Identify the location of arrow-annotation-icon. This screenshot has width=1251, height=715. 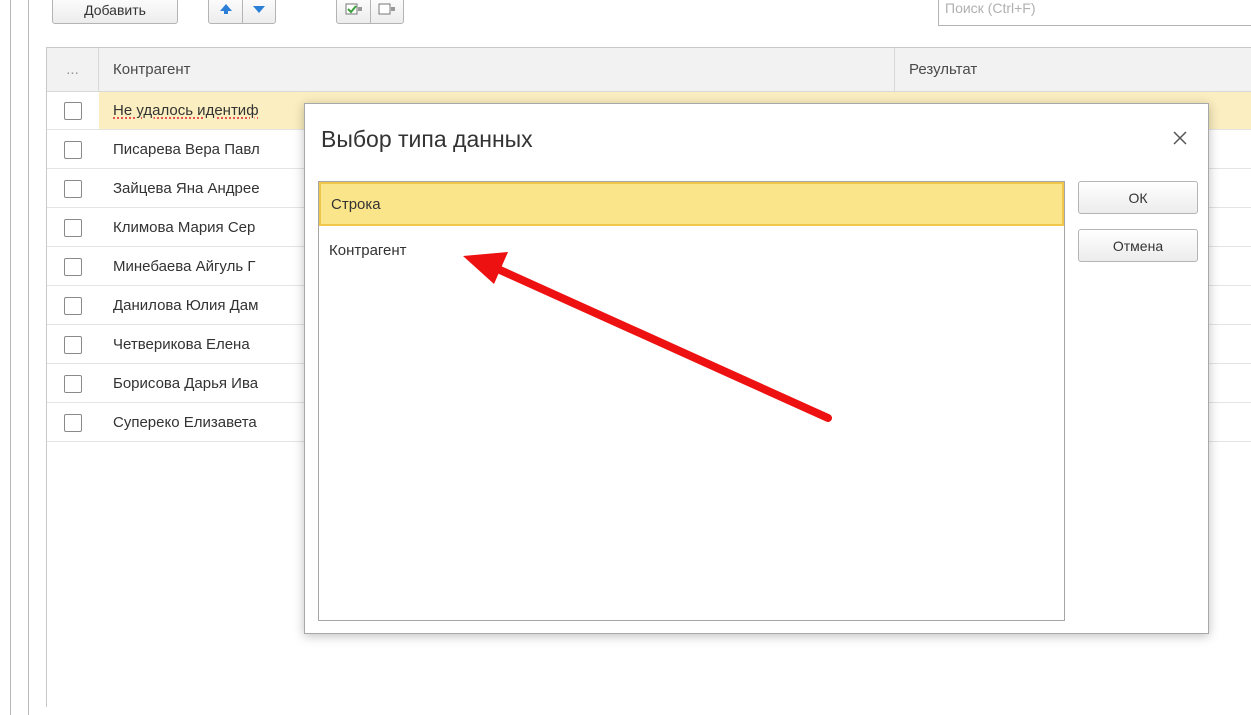
(647, 337).